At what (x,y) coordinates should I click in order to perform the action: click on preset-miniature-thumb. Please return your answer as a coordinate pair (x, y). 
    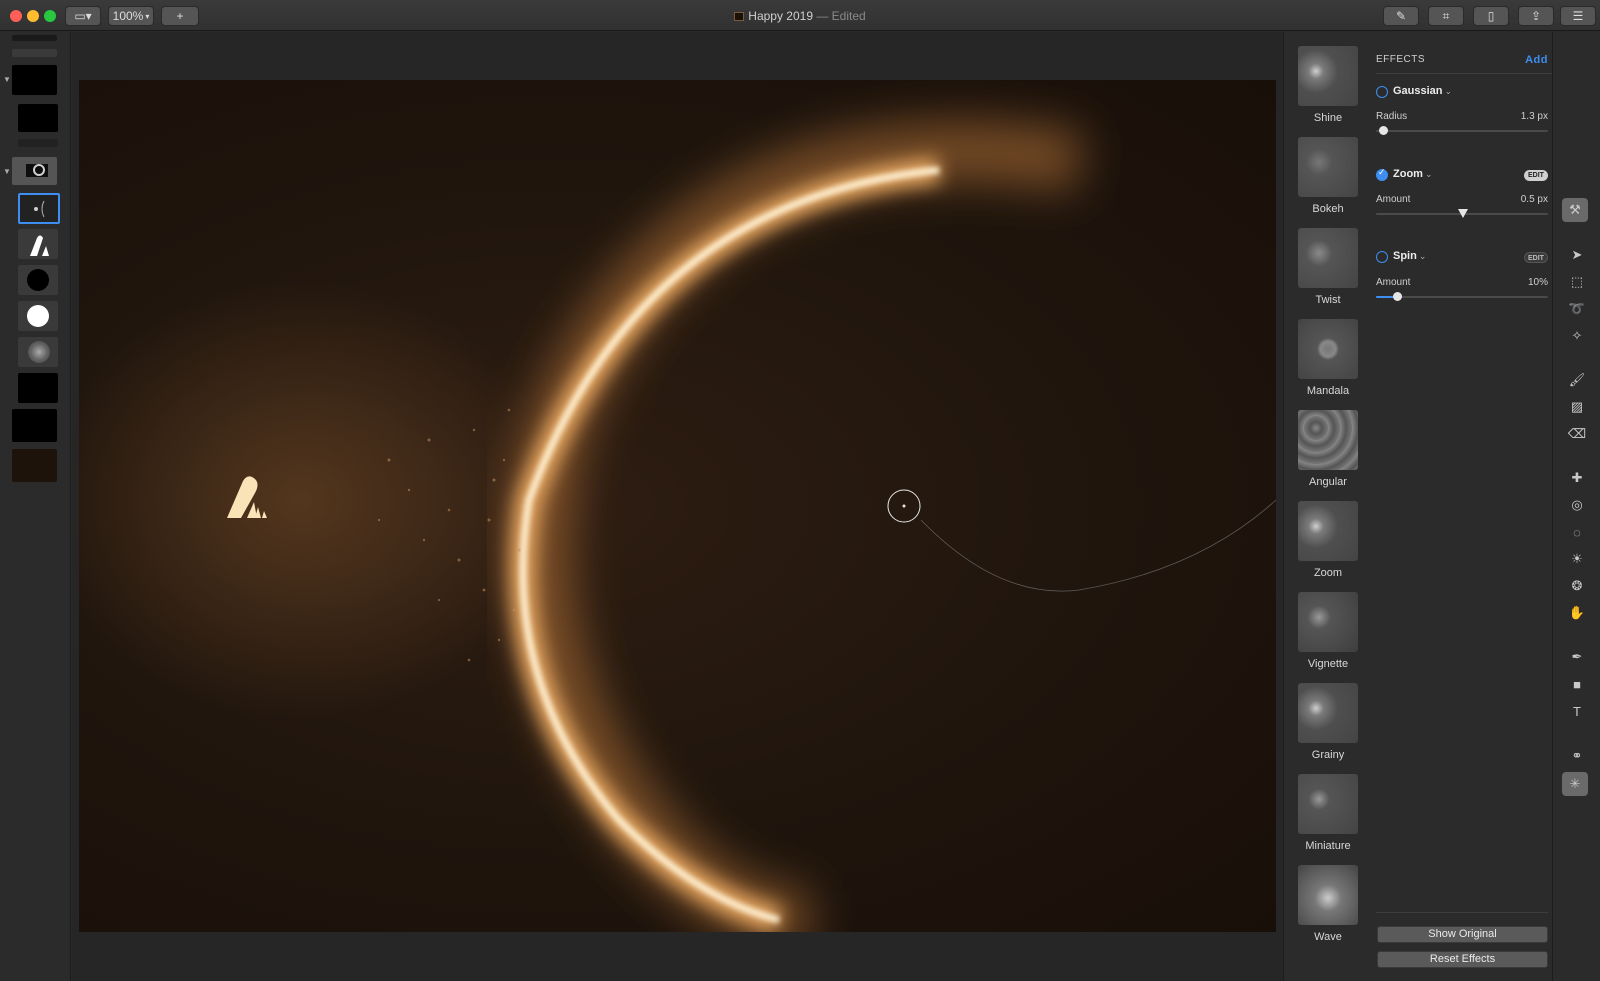
    Looking at the image, I should click on (1328, 804).